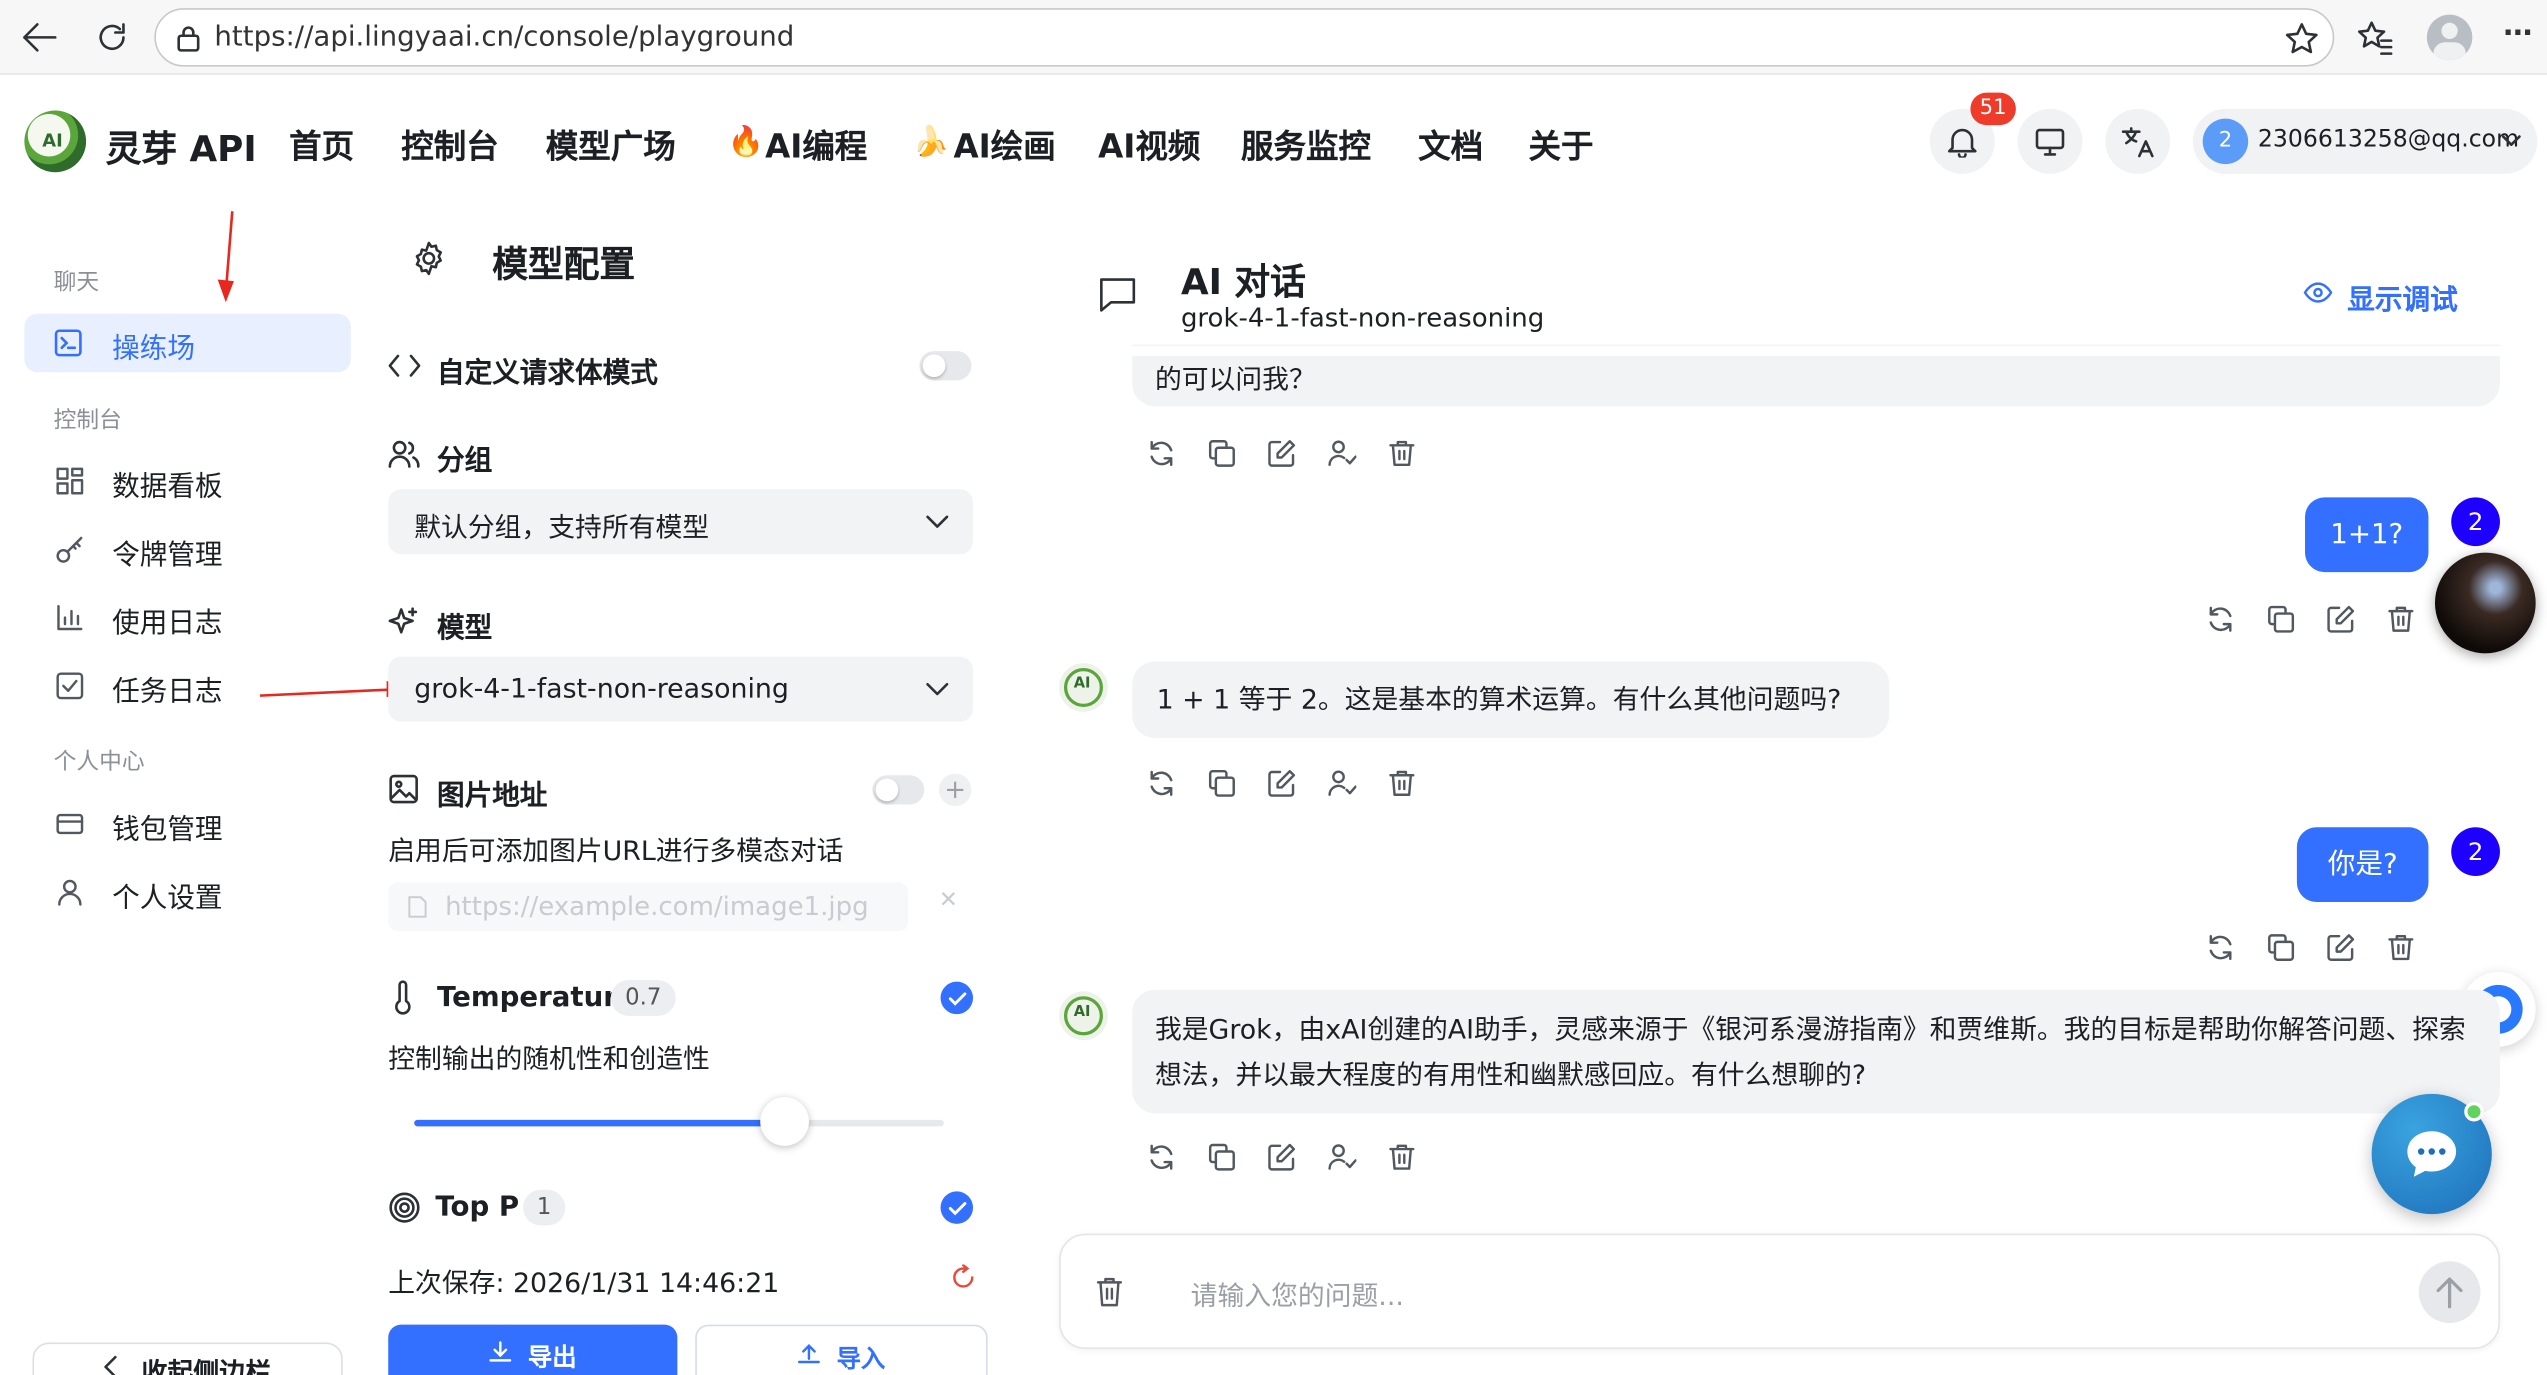  Describe the element at coordinates (477, 1207) in the screenshot. I see `top-p-label: Top P` at that location.